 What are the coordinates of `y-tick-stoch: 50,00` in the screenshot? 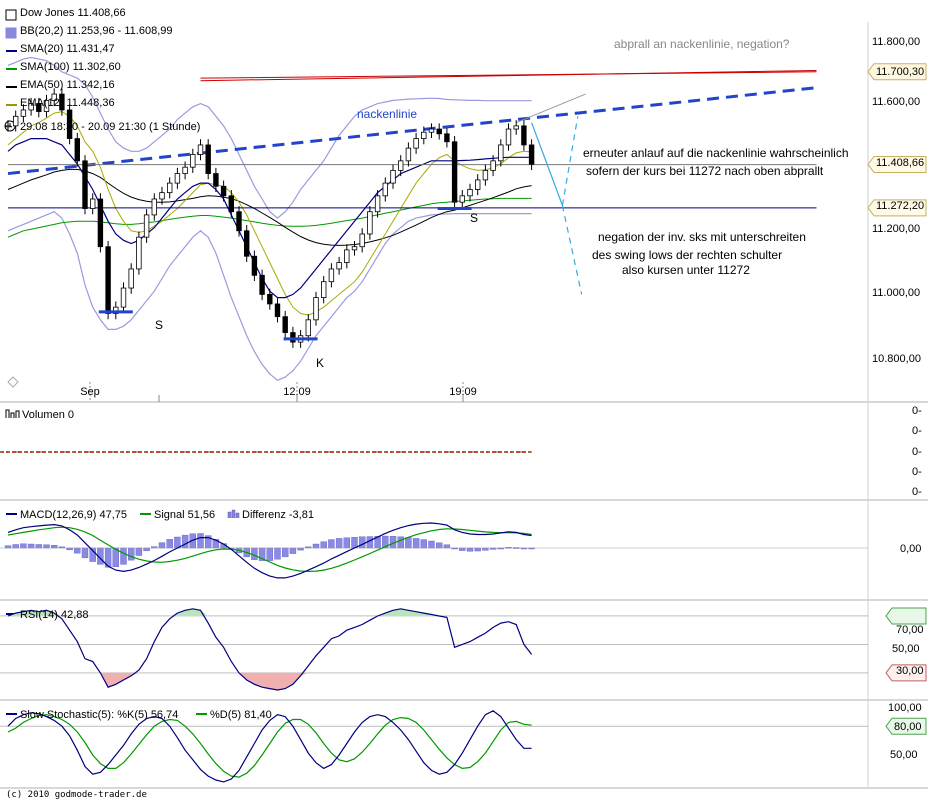 It's located at (904, 755).